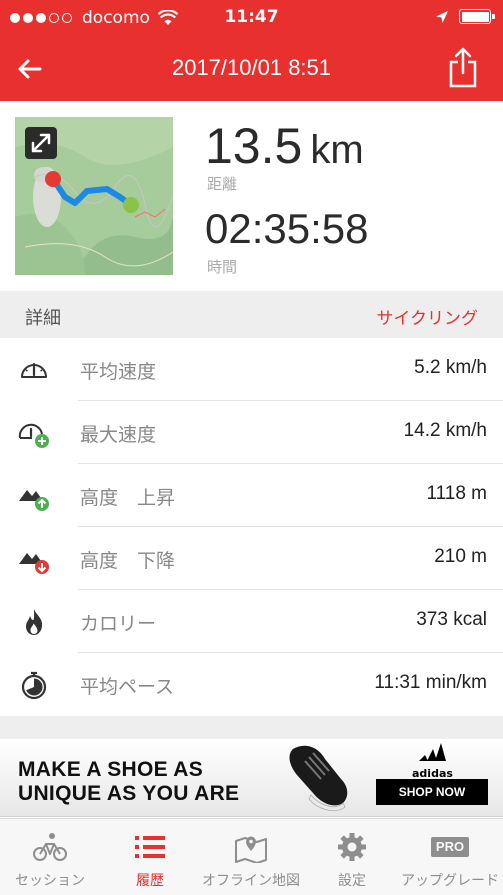 This screenshot has width=503, height=895. Describe the element at coordinates (34, 622) in the screenshot. I see `flame-icon` at that location.